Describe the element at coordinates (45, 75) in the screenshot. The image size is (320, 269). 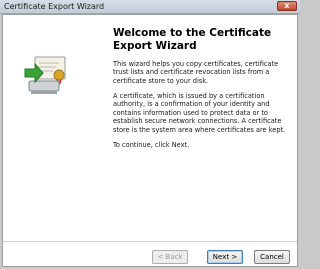
I see `certificate-export-icon` at that location.